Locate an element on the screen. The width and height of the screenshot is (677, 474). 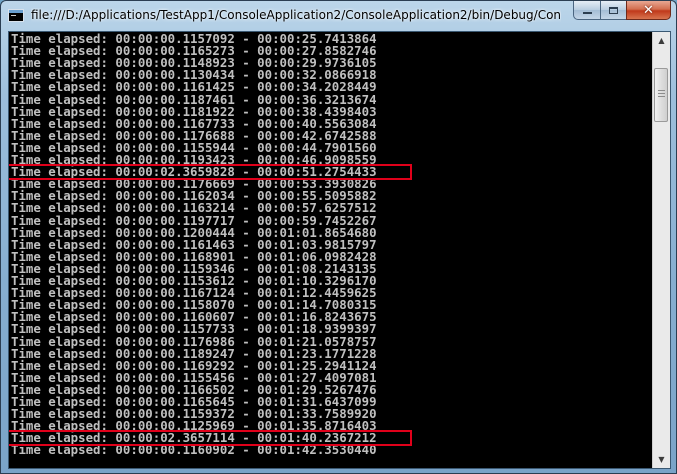
scroll-up-button: ▲ is located at coordinates (661, 40).